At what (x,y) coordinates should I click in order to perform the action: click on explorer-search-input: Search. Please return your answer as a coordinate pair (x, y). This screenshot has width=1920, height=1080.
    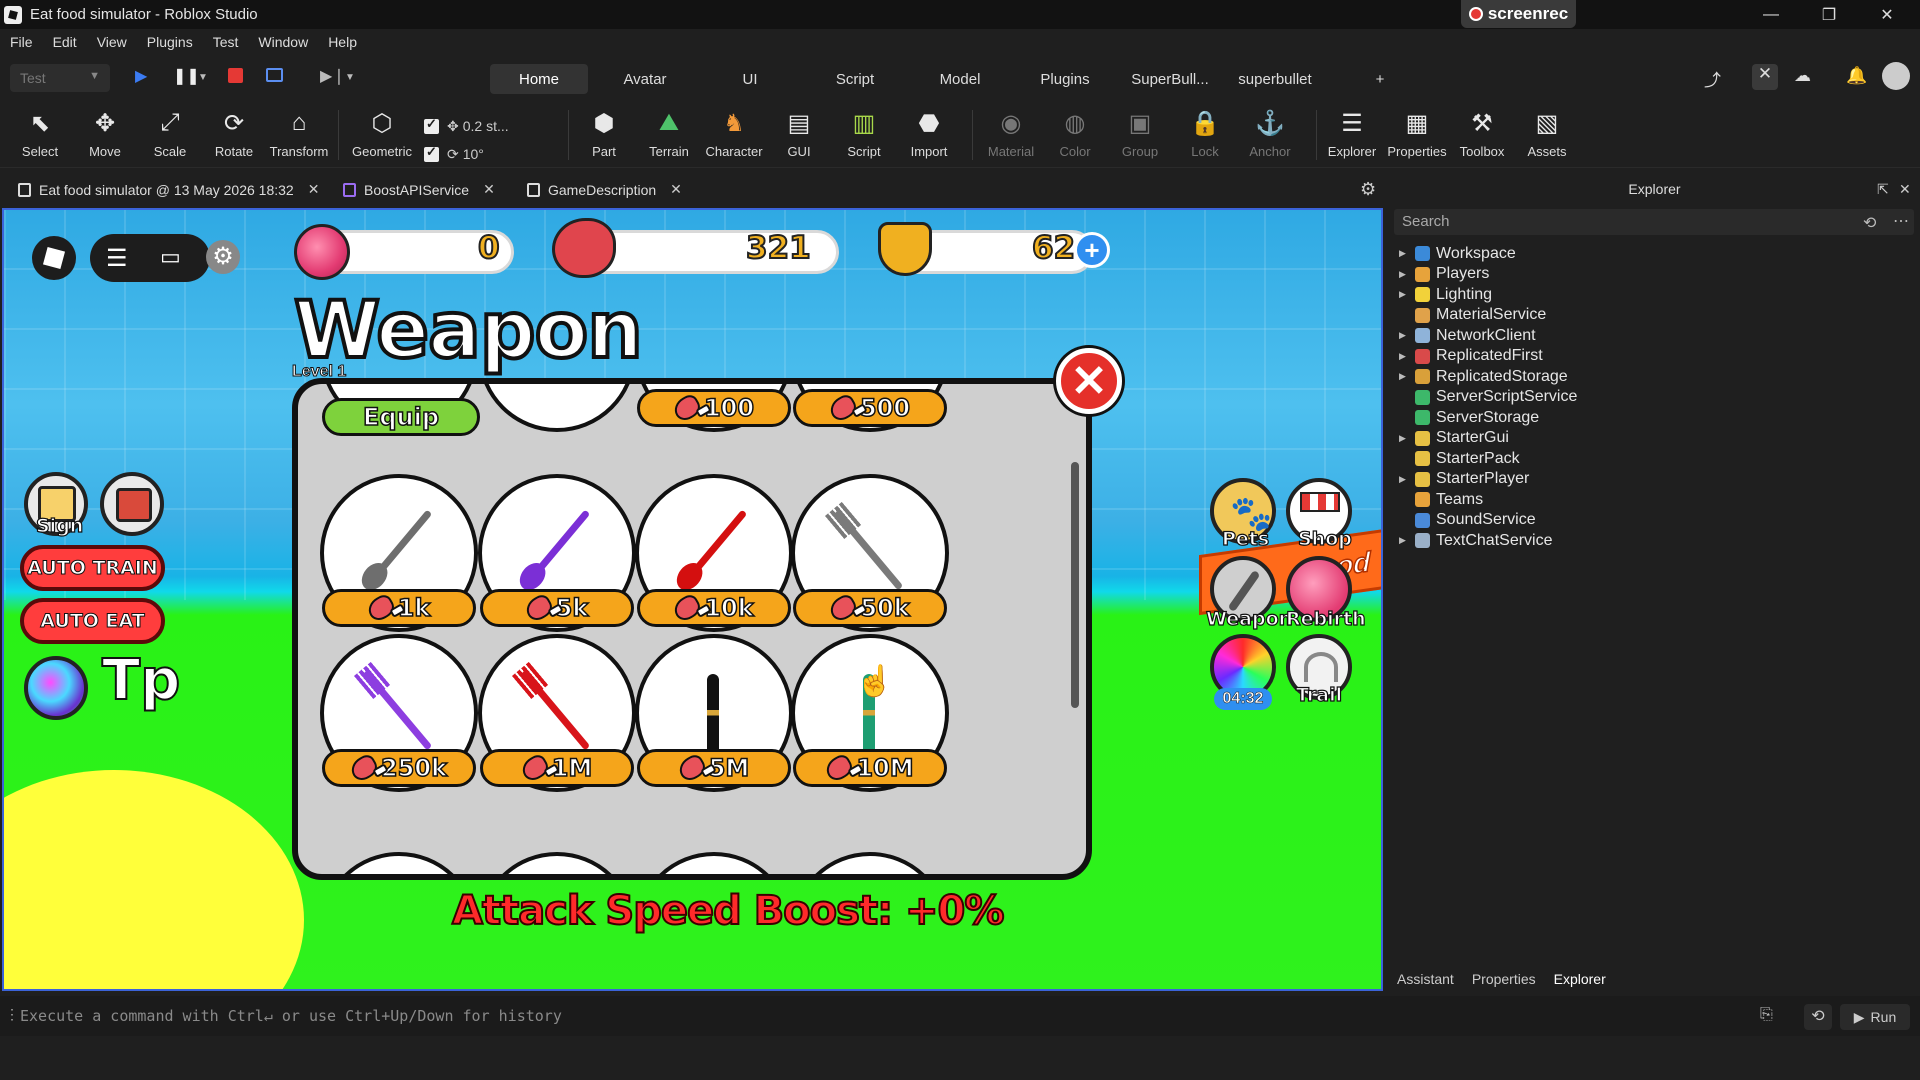
    Looking at the image, I should click on (1654, 222).